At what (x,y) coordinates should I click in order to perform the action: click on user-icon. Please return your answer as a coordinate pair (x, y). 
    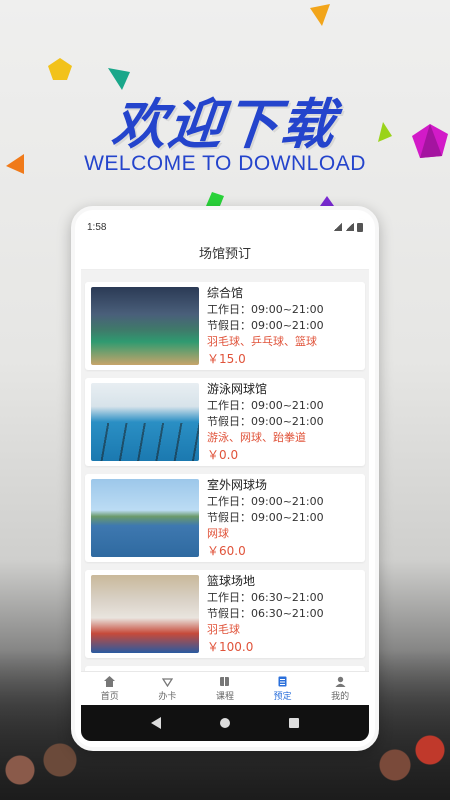
    Looking at the image, I should click on (340, 681).